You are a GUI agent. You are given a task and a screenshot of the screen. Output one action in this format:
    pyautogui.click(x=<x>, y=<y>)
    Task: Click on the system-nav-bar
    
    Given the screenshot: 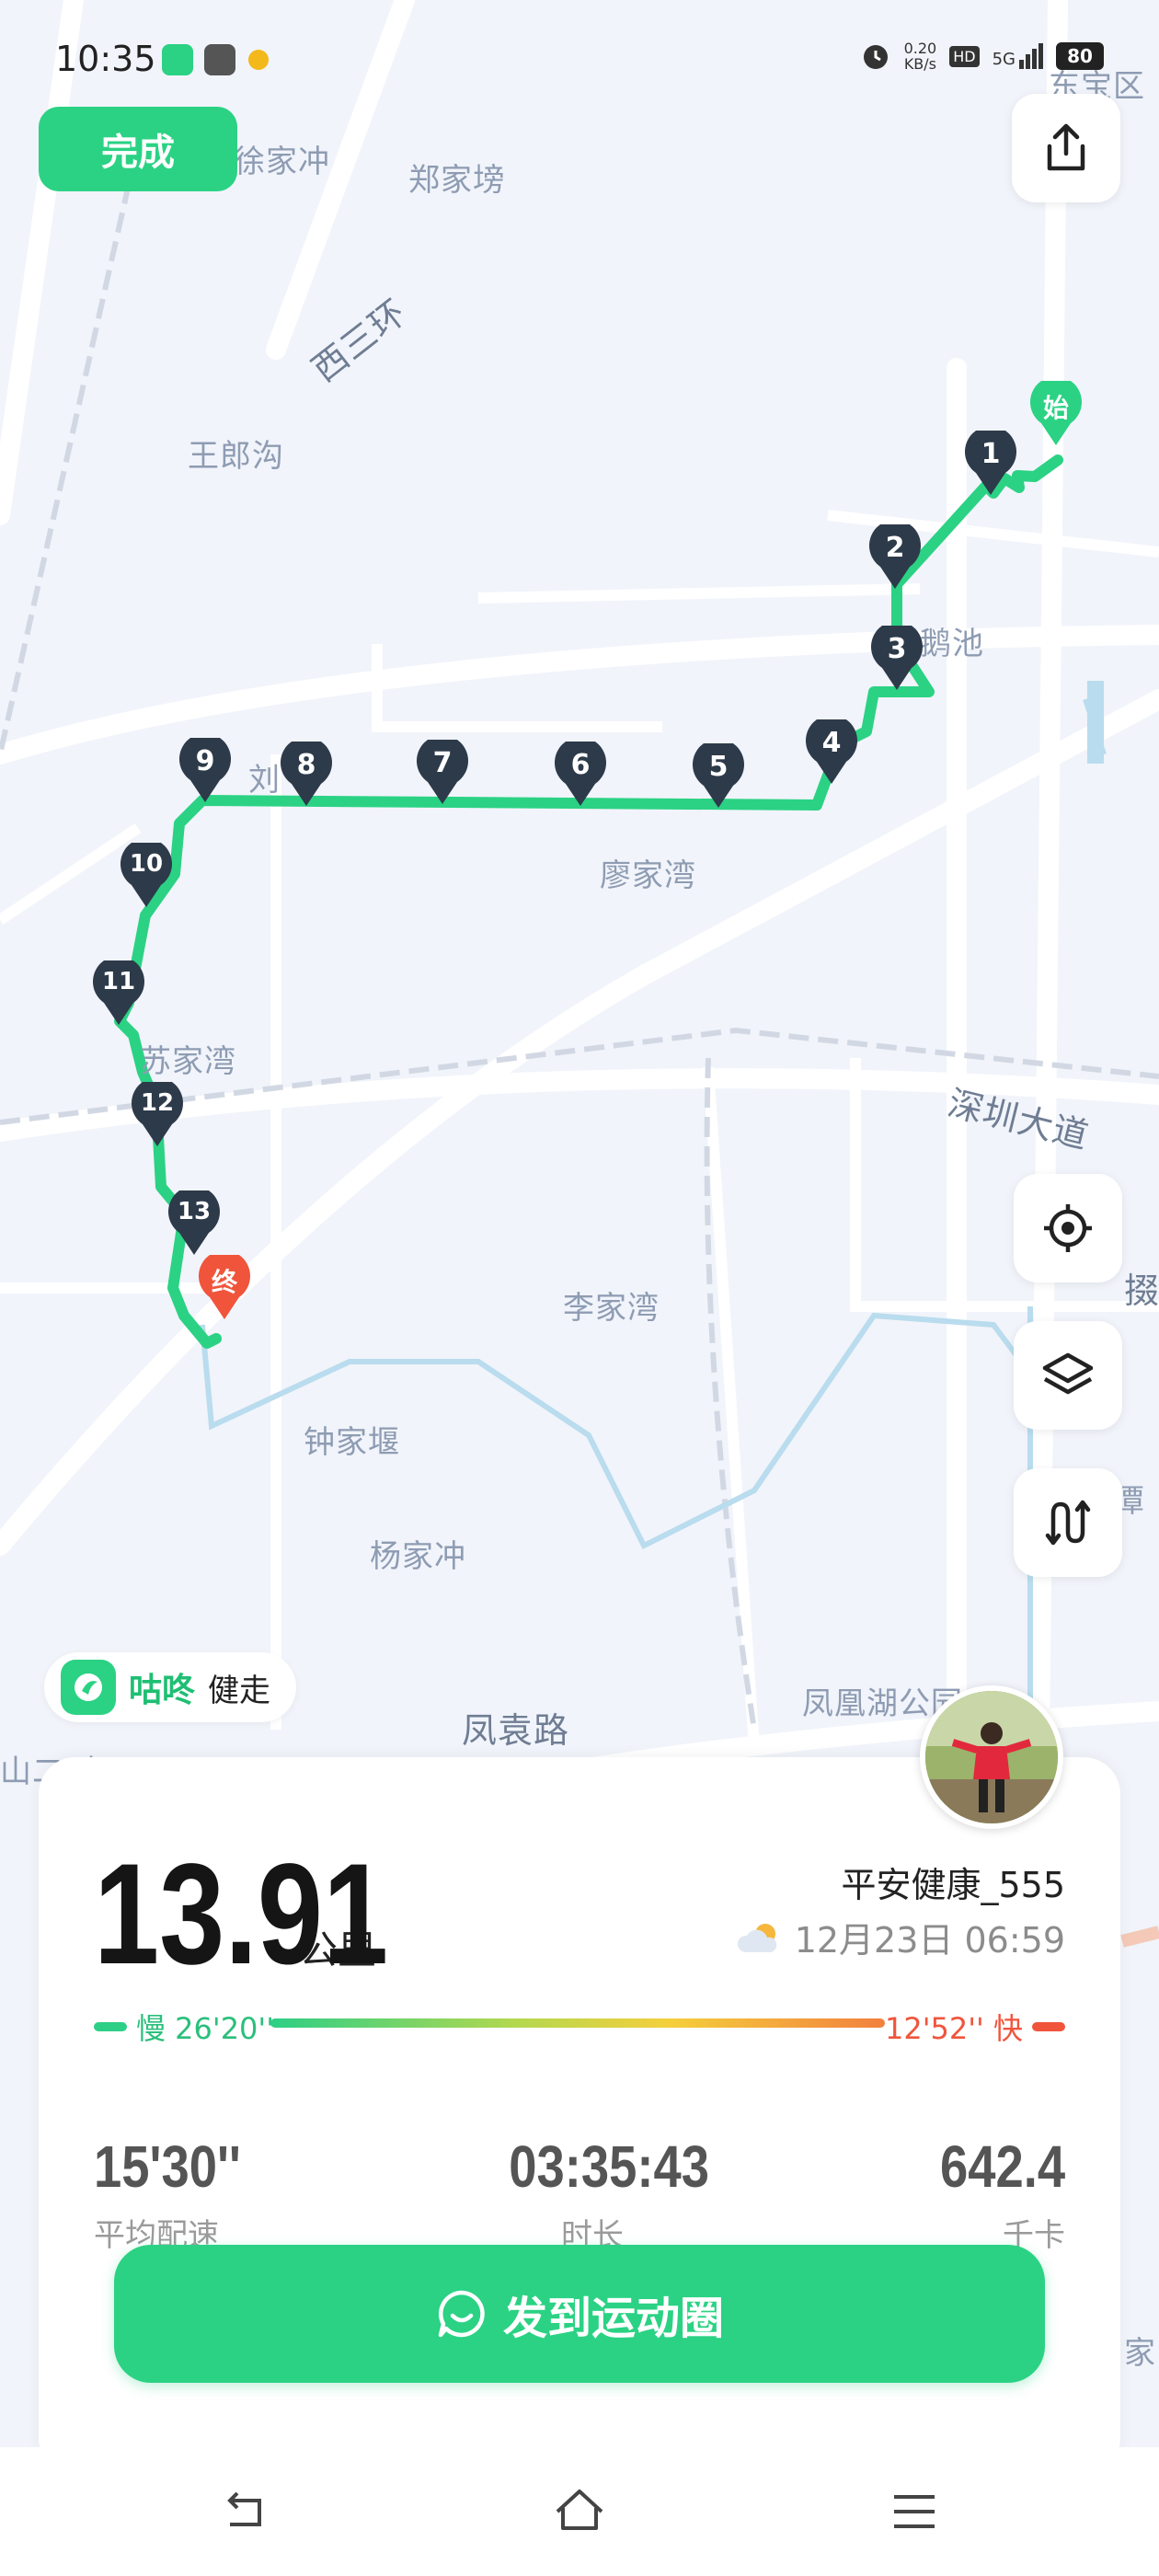 What is the action you would take?
    pyautogui.click(x=579, y=2511)
    